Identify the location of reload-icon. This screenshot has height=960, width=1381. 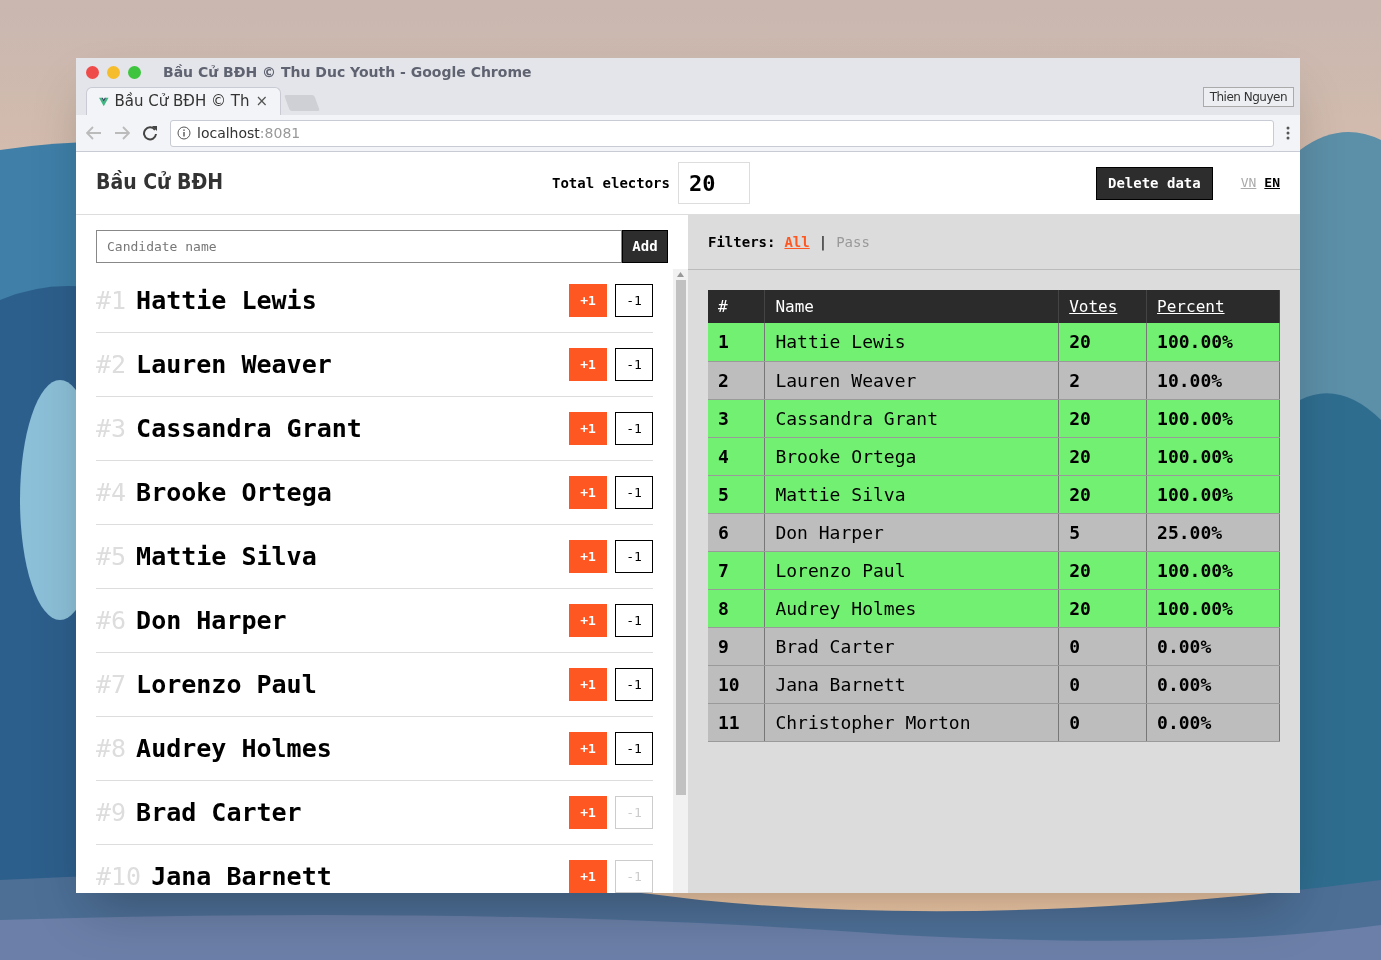
(150, 133).